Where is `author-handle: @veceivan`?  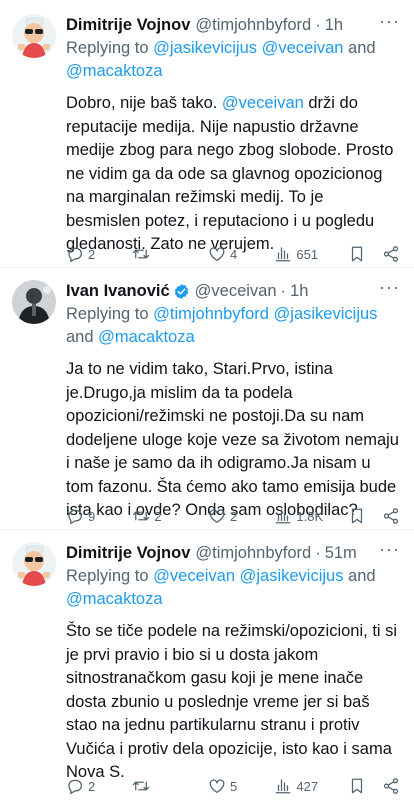
author-handle: @veceivan is located at coordinates (236, 291).